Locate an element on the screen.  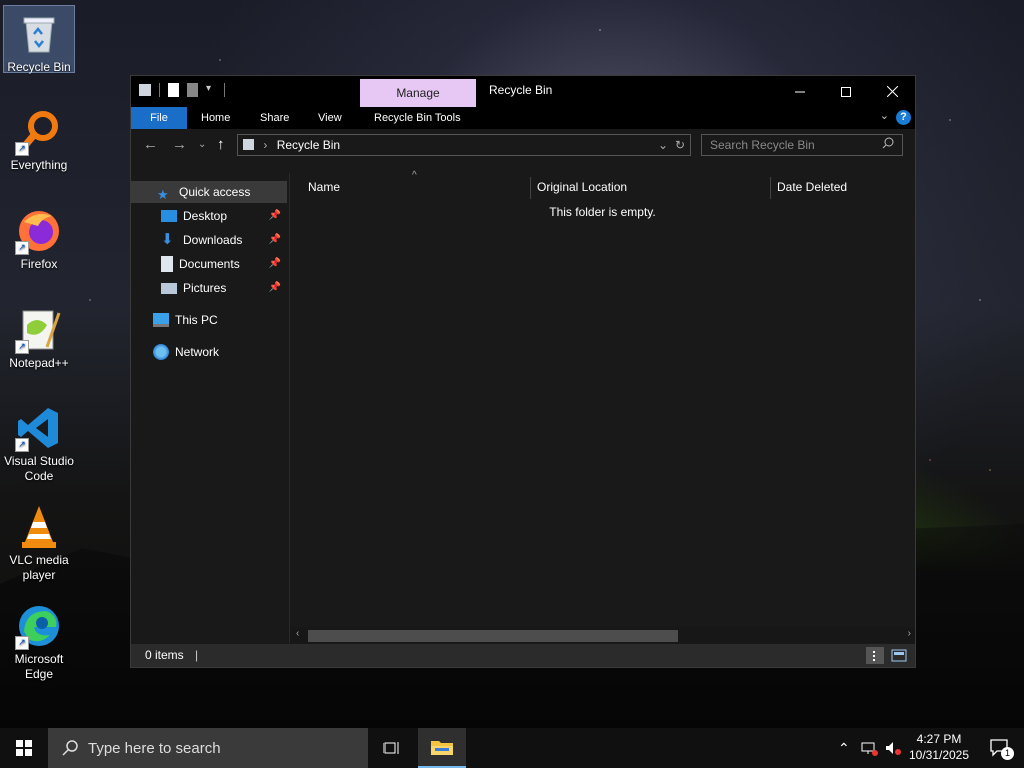
nav-network: Network is located at coordinates (220, 352).